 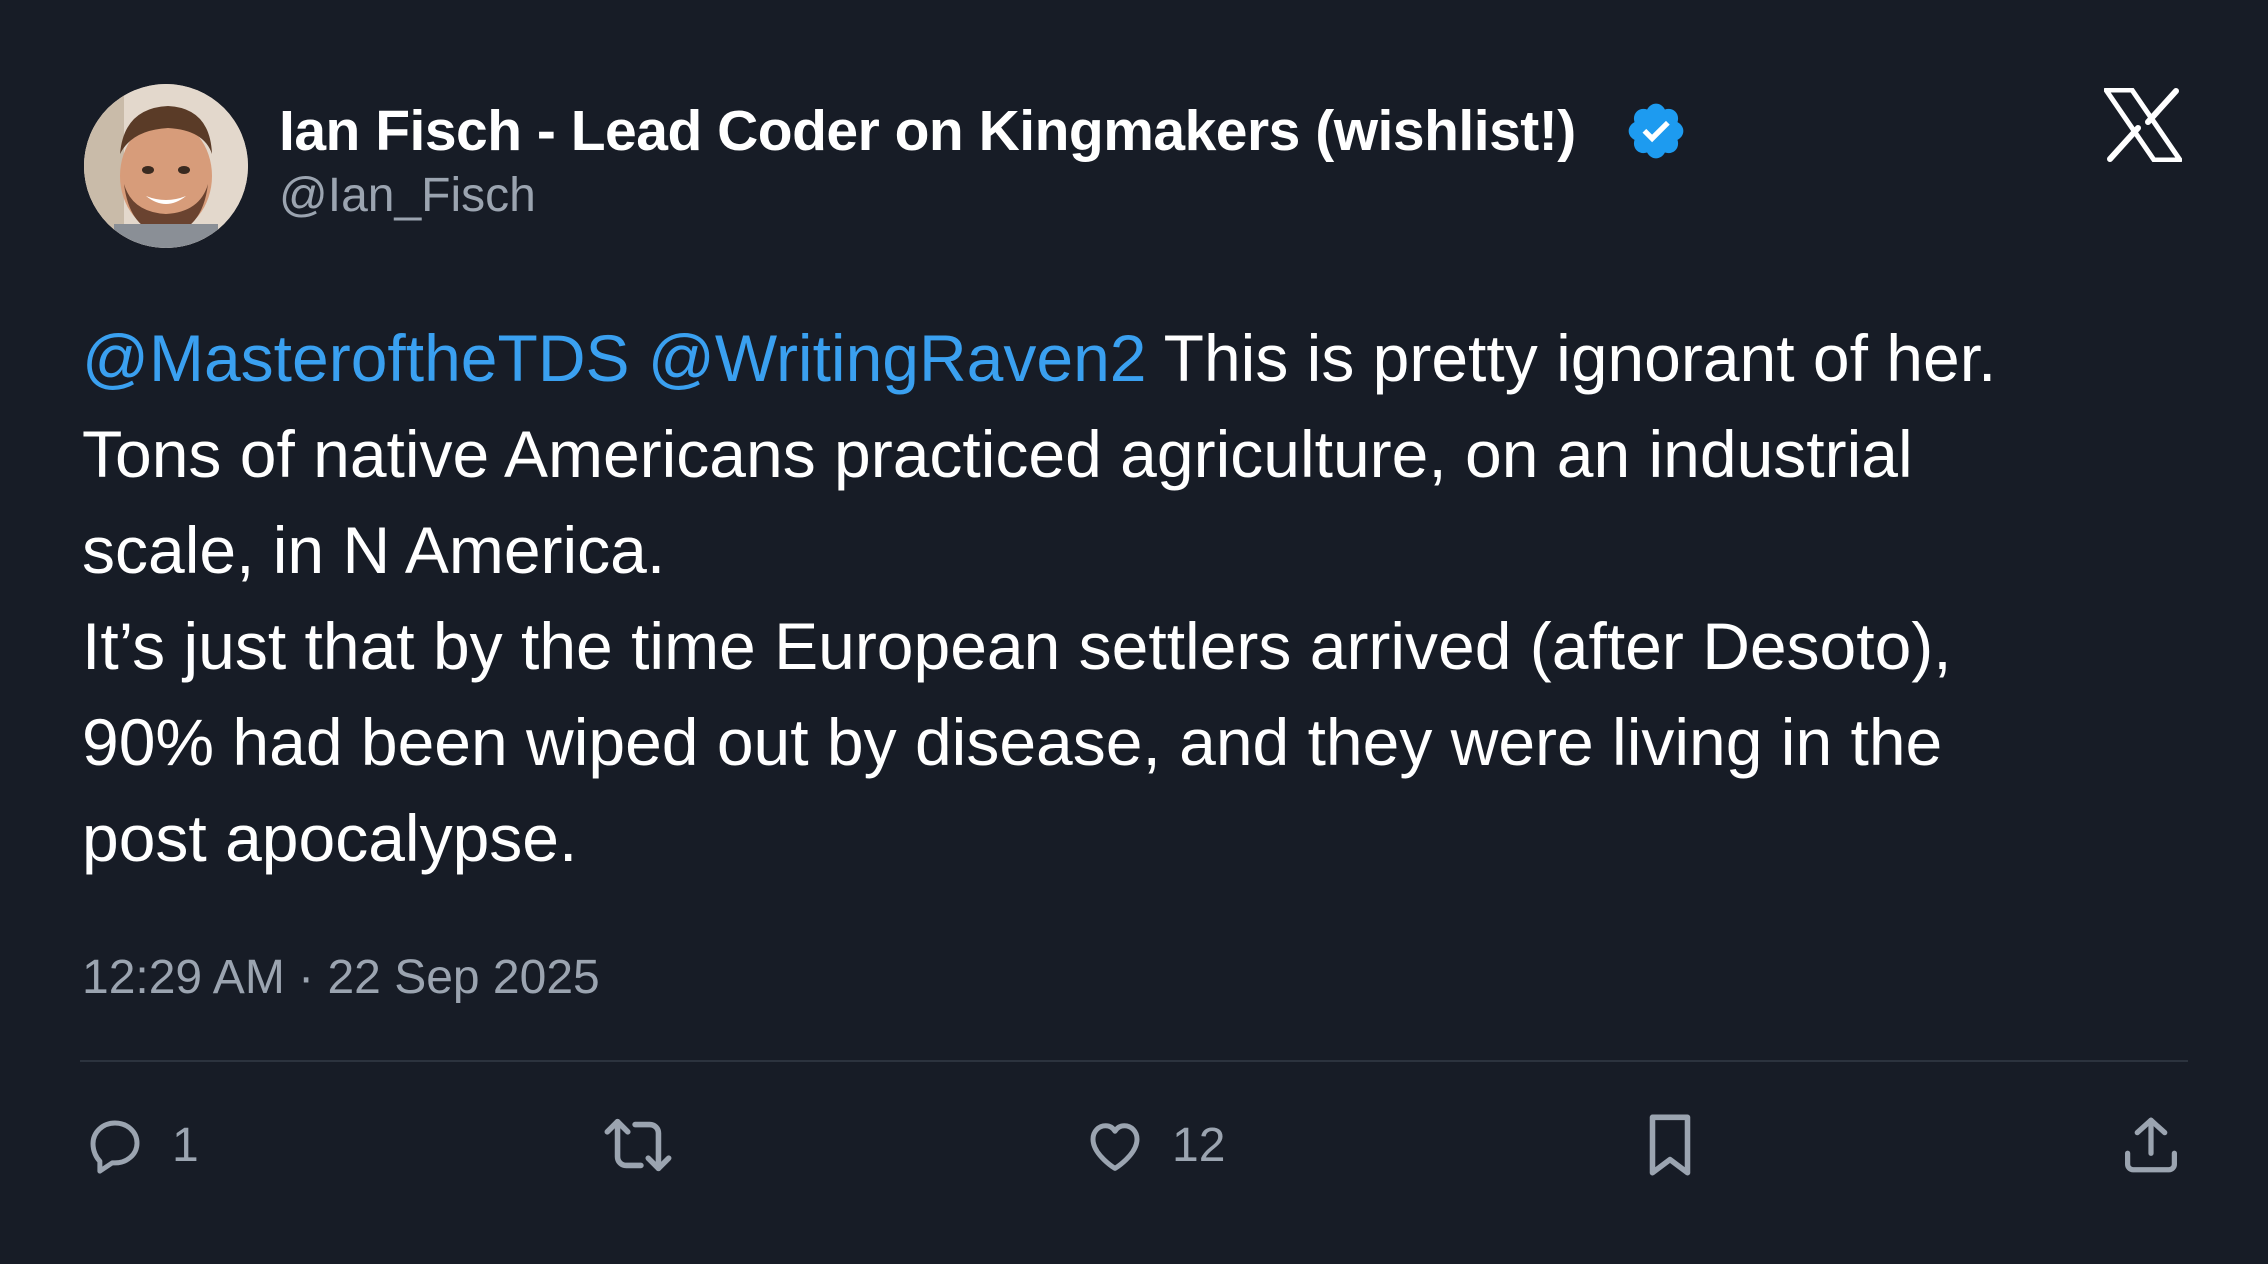 I want to click on retweet-button, so click(x=638, y=1145).